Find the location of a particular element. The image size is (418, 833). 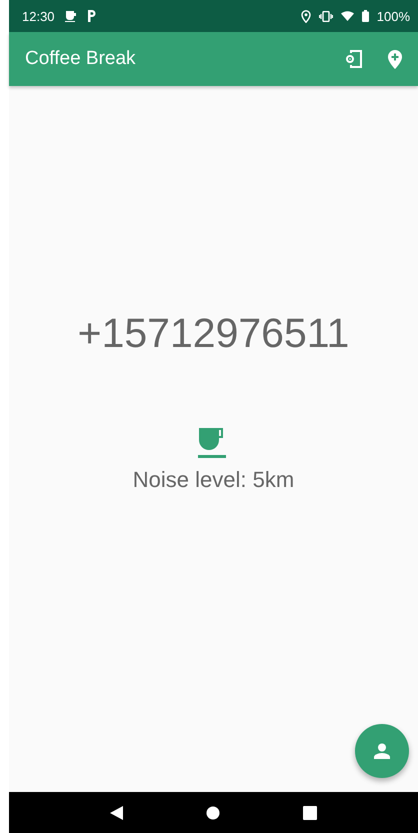

battery-percentage: 100% is located at coordinates (393, 16).